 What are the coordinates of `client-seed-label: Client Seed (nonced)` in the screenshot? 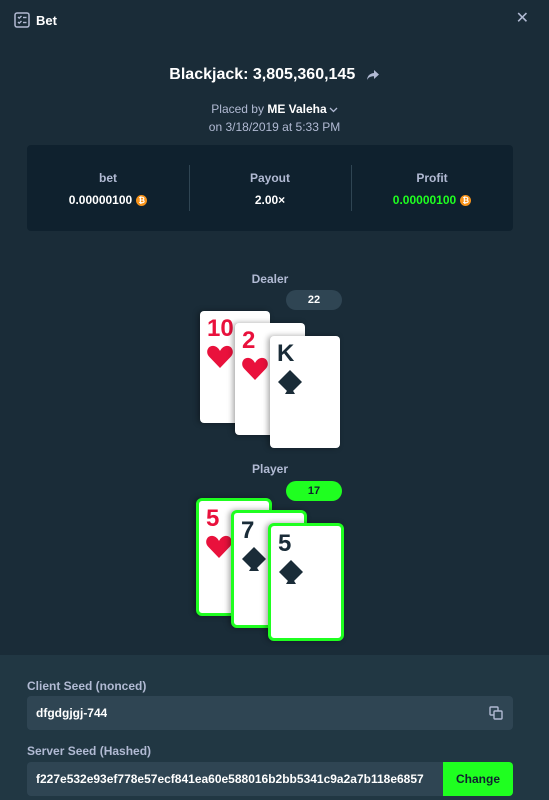 It's located at (87, 686).